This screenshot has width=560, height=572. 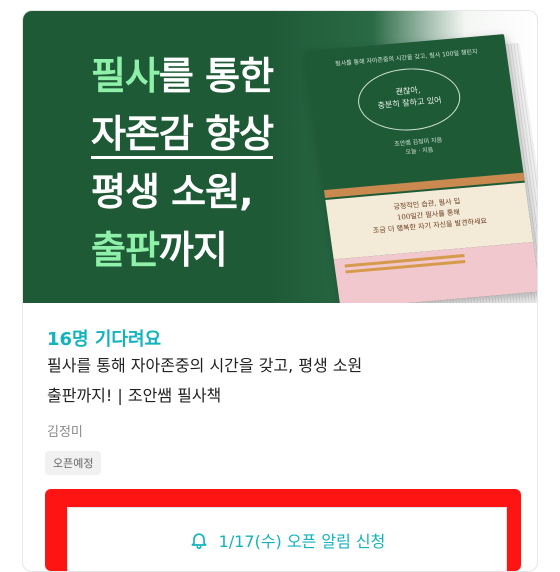 What do you see at coordinates (406, 58) in the screenshot?
I see `book-top-text: 필사를 통해 자아존중의 시간을 갖고, 필사 100일 챌린지` at bounding box center [406, 58].